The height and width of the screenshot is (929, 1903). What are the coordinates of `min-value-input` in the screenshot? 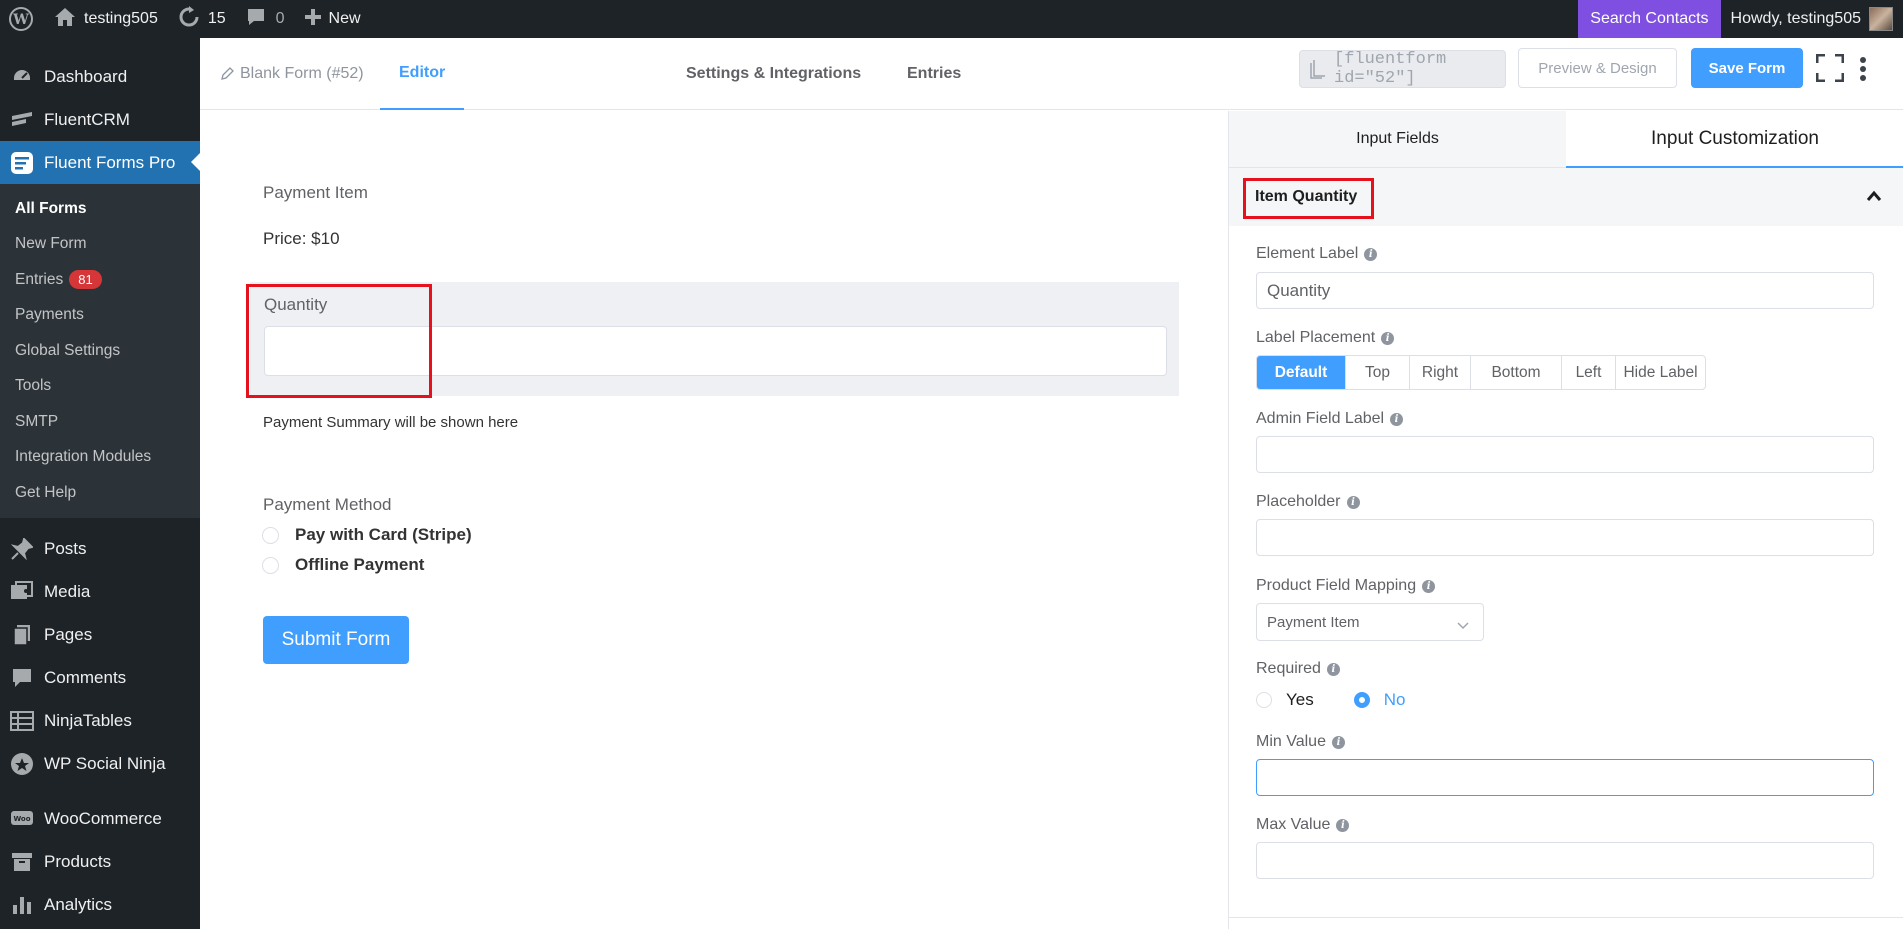 It's located at (1565, 777).